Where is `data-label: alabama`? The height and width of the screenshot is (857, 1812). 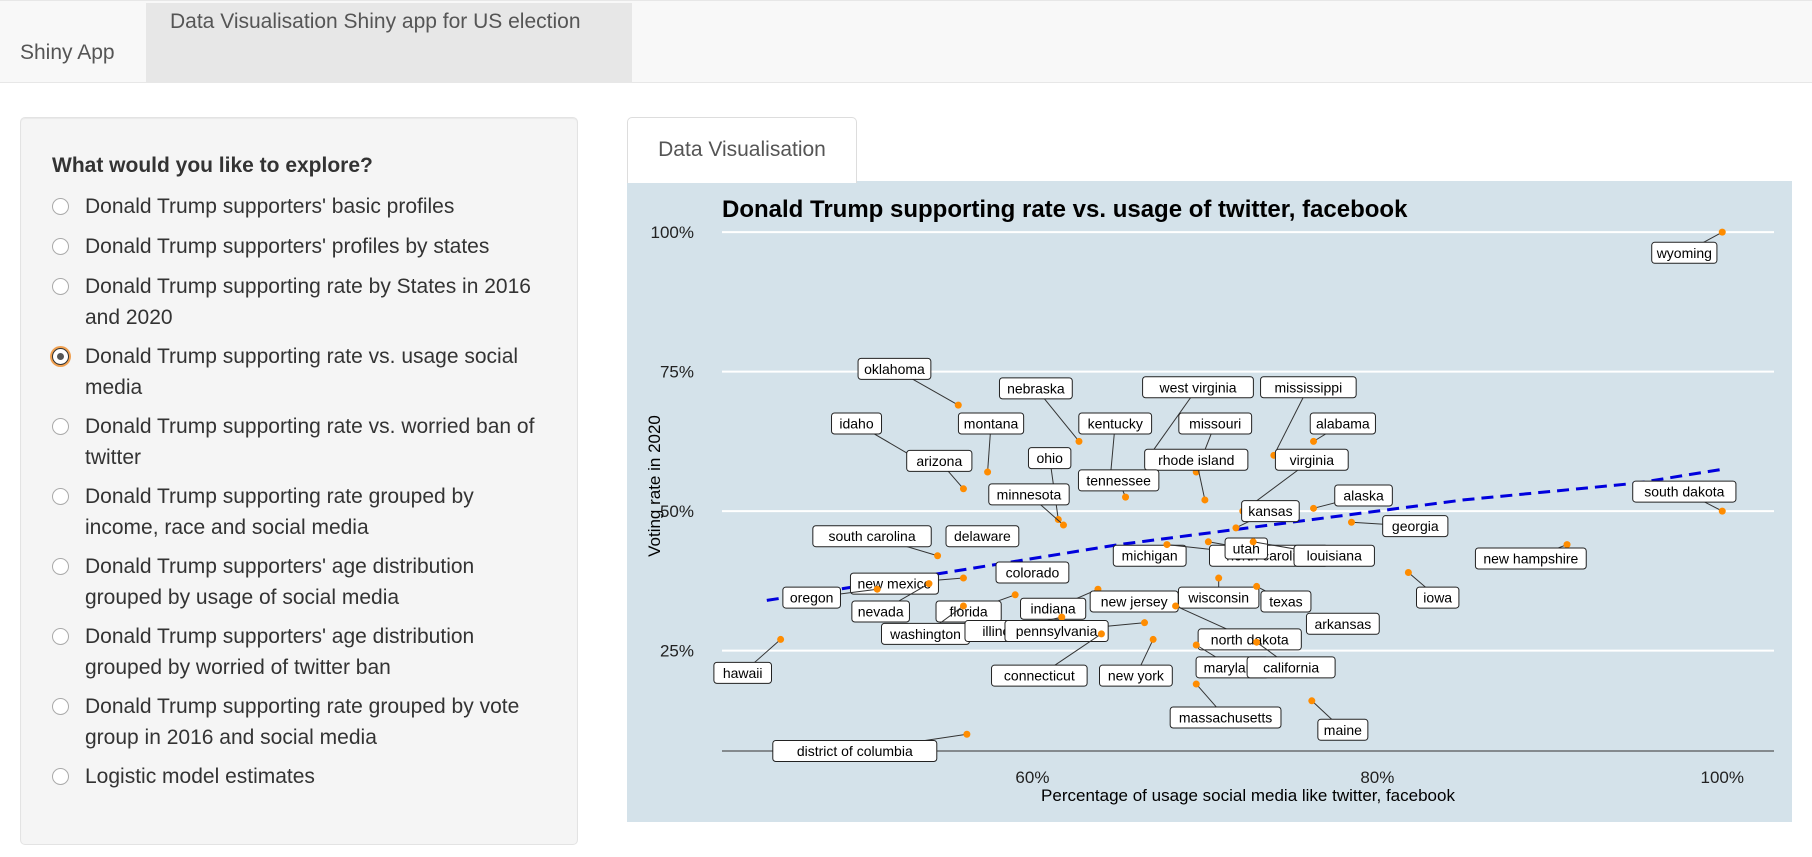 data-label: alabama is located at coordinates (1343, 424).